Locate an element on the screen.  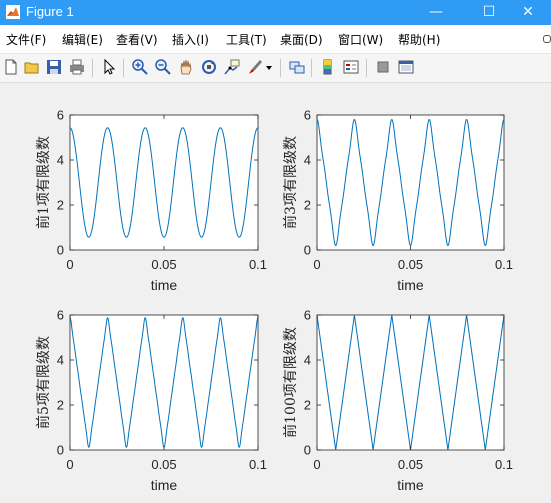
open-icon is located at coordinates (32, 67).